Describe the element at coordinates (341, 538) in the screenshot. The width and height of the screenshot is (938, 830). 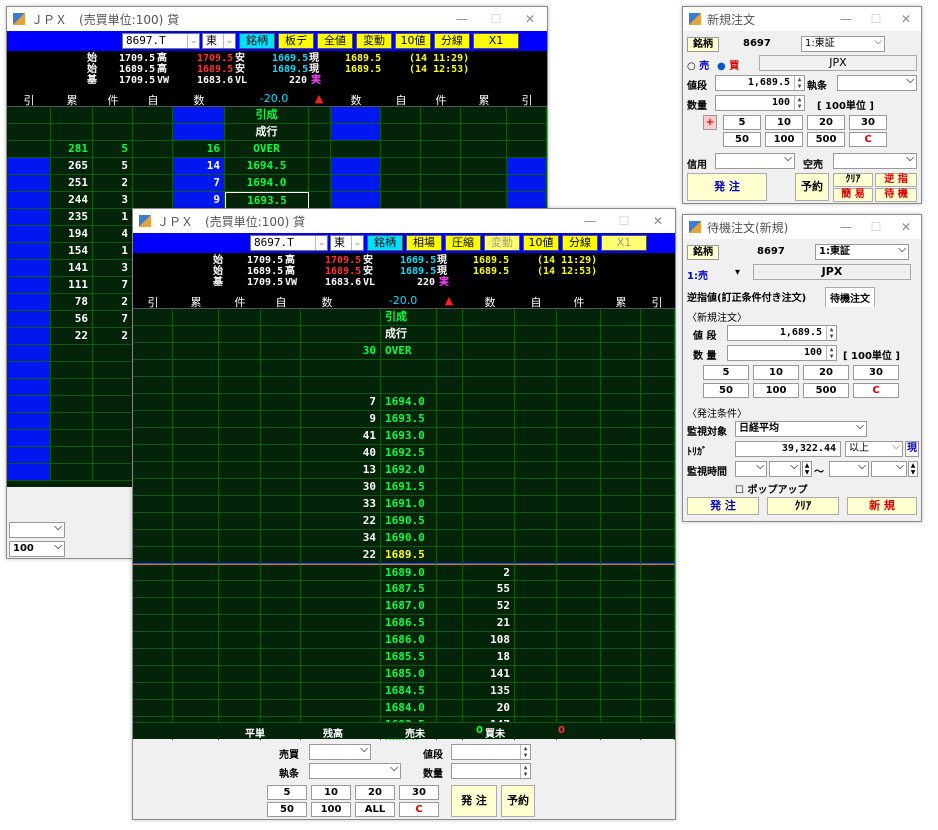
I see `ask-qty: 34` at that location.